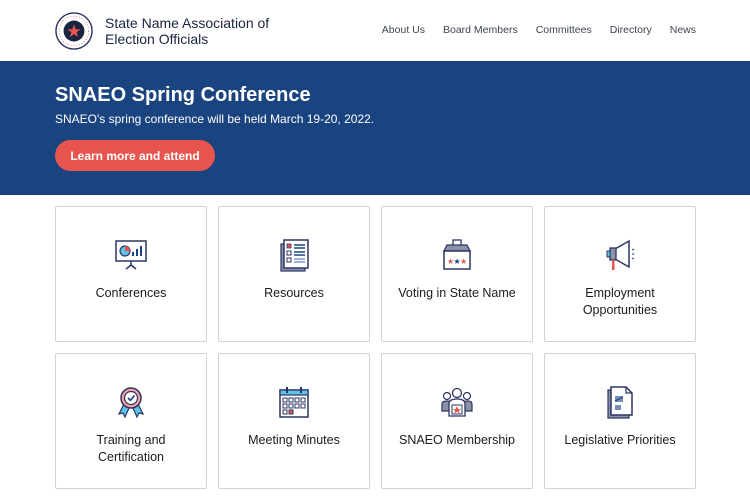 The height and width of the screenshot is (500, 750). I want to click on hero-title: SNAEO Spring Conference, so click(183, 95).